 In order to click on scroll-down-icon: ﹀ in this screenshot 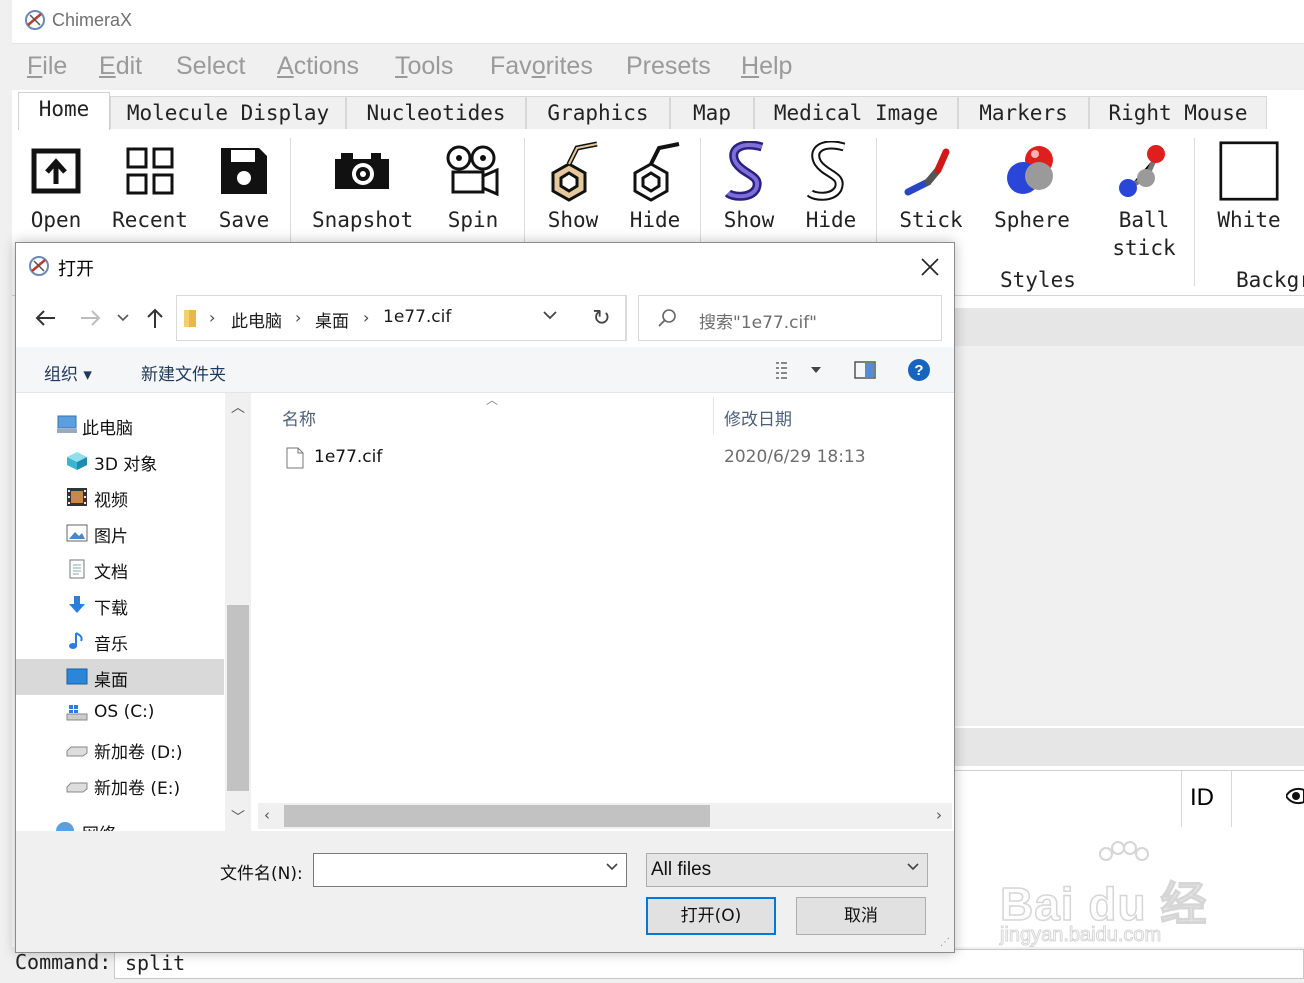, I will do `click(238, 817)`.